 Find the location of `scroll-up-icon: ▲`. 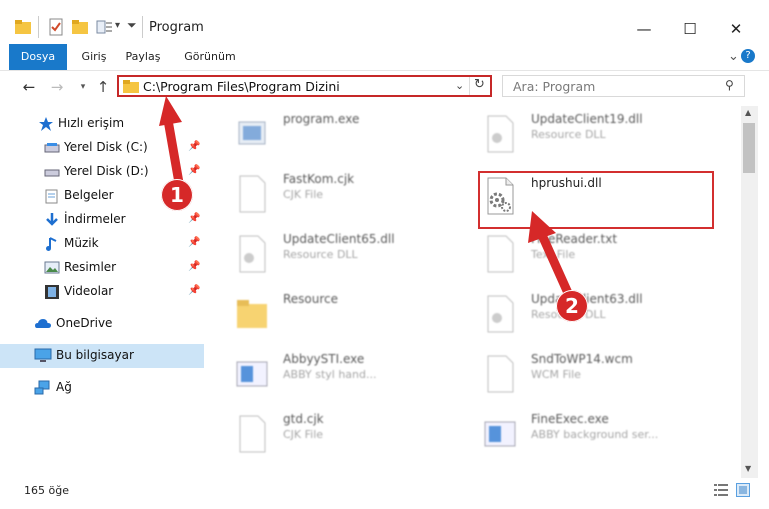

scroll-up-icon: ▲ is located at coordinates (748, 112).